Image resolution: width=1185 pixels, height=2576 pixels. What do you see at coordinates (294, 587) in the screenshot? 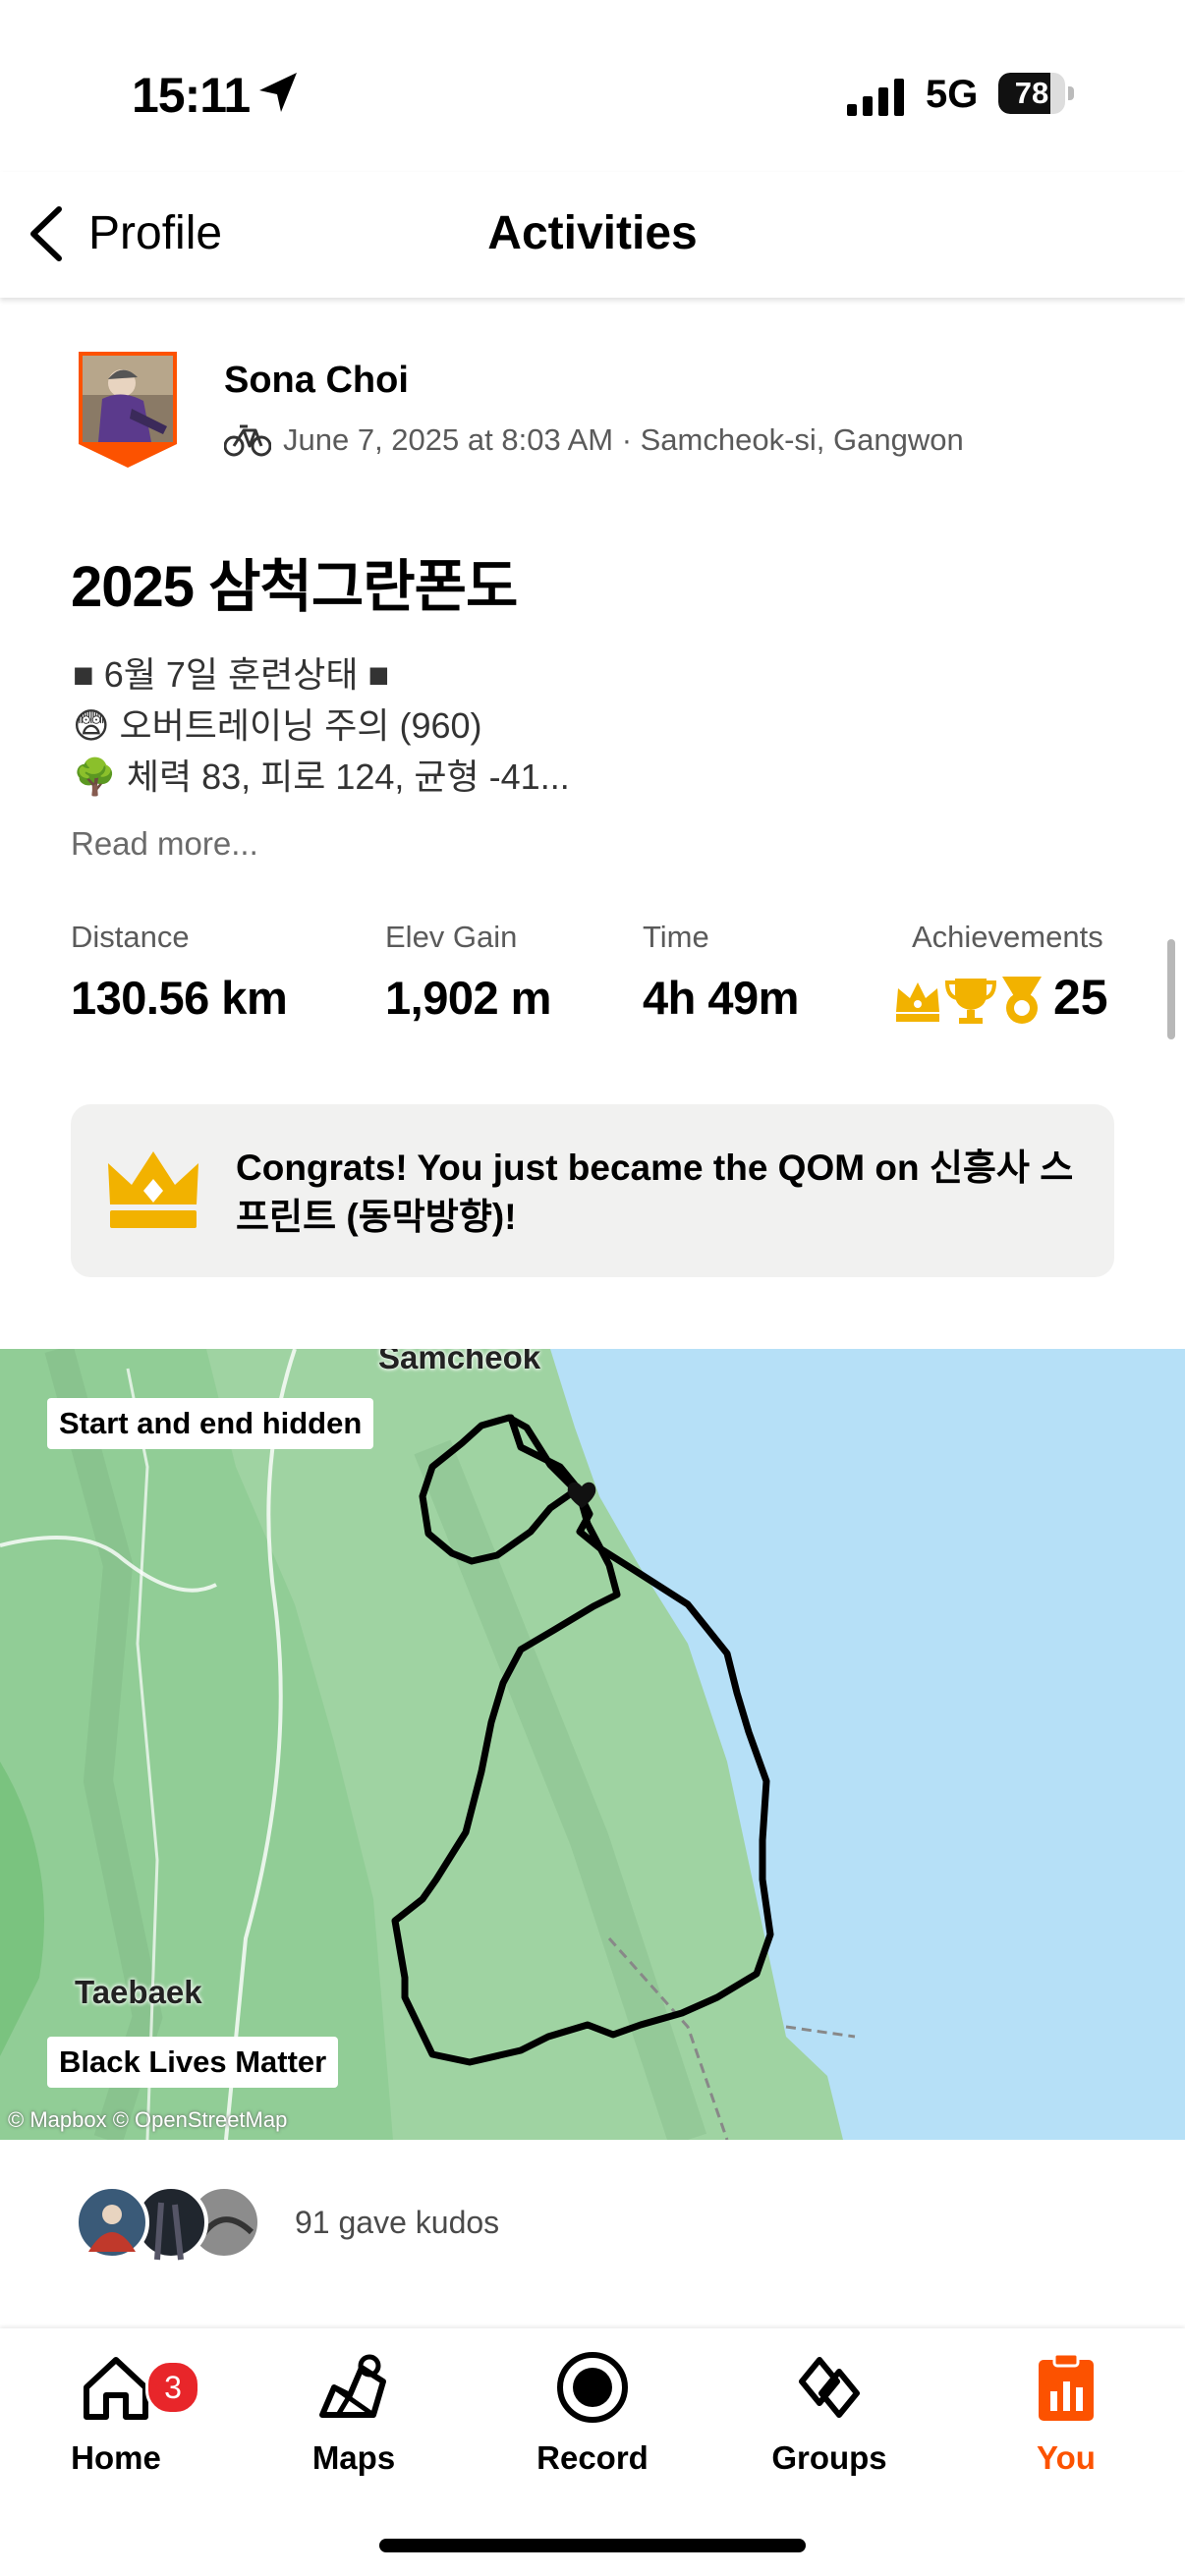
I see `activity-title: 2025 삼척그란폰도` at bounding box center [294, 587].